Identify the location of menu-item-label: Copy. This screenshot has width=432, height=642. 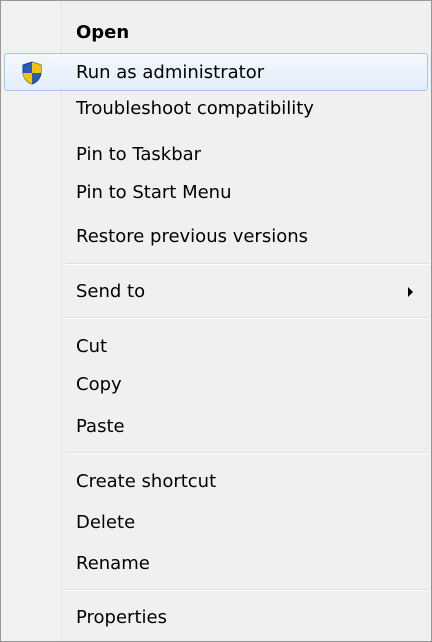
(99, 384).